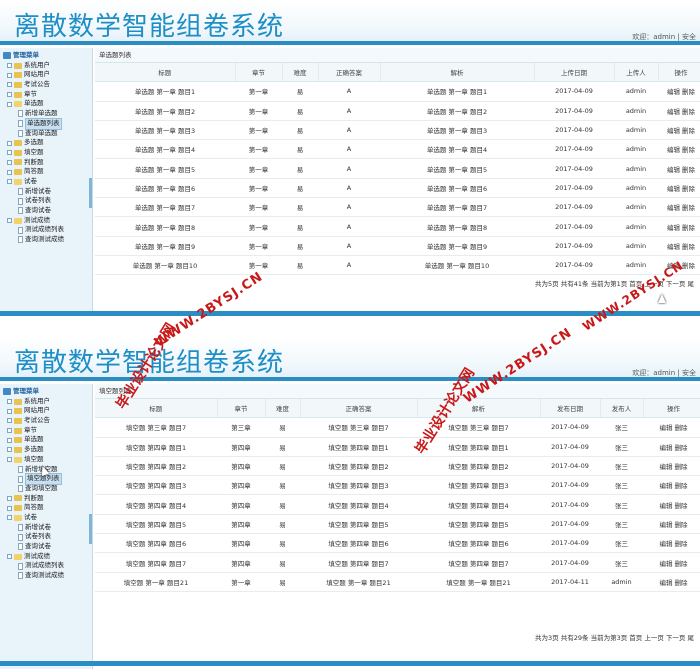  Describe the element at coordinates (33, 489) in the screenshot. I see `sidebar-item: 查询填空题` at that location.